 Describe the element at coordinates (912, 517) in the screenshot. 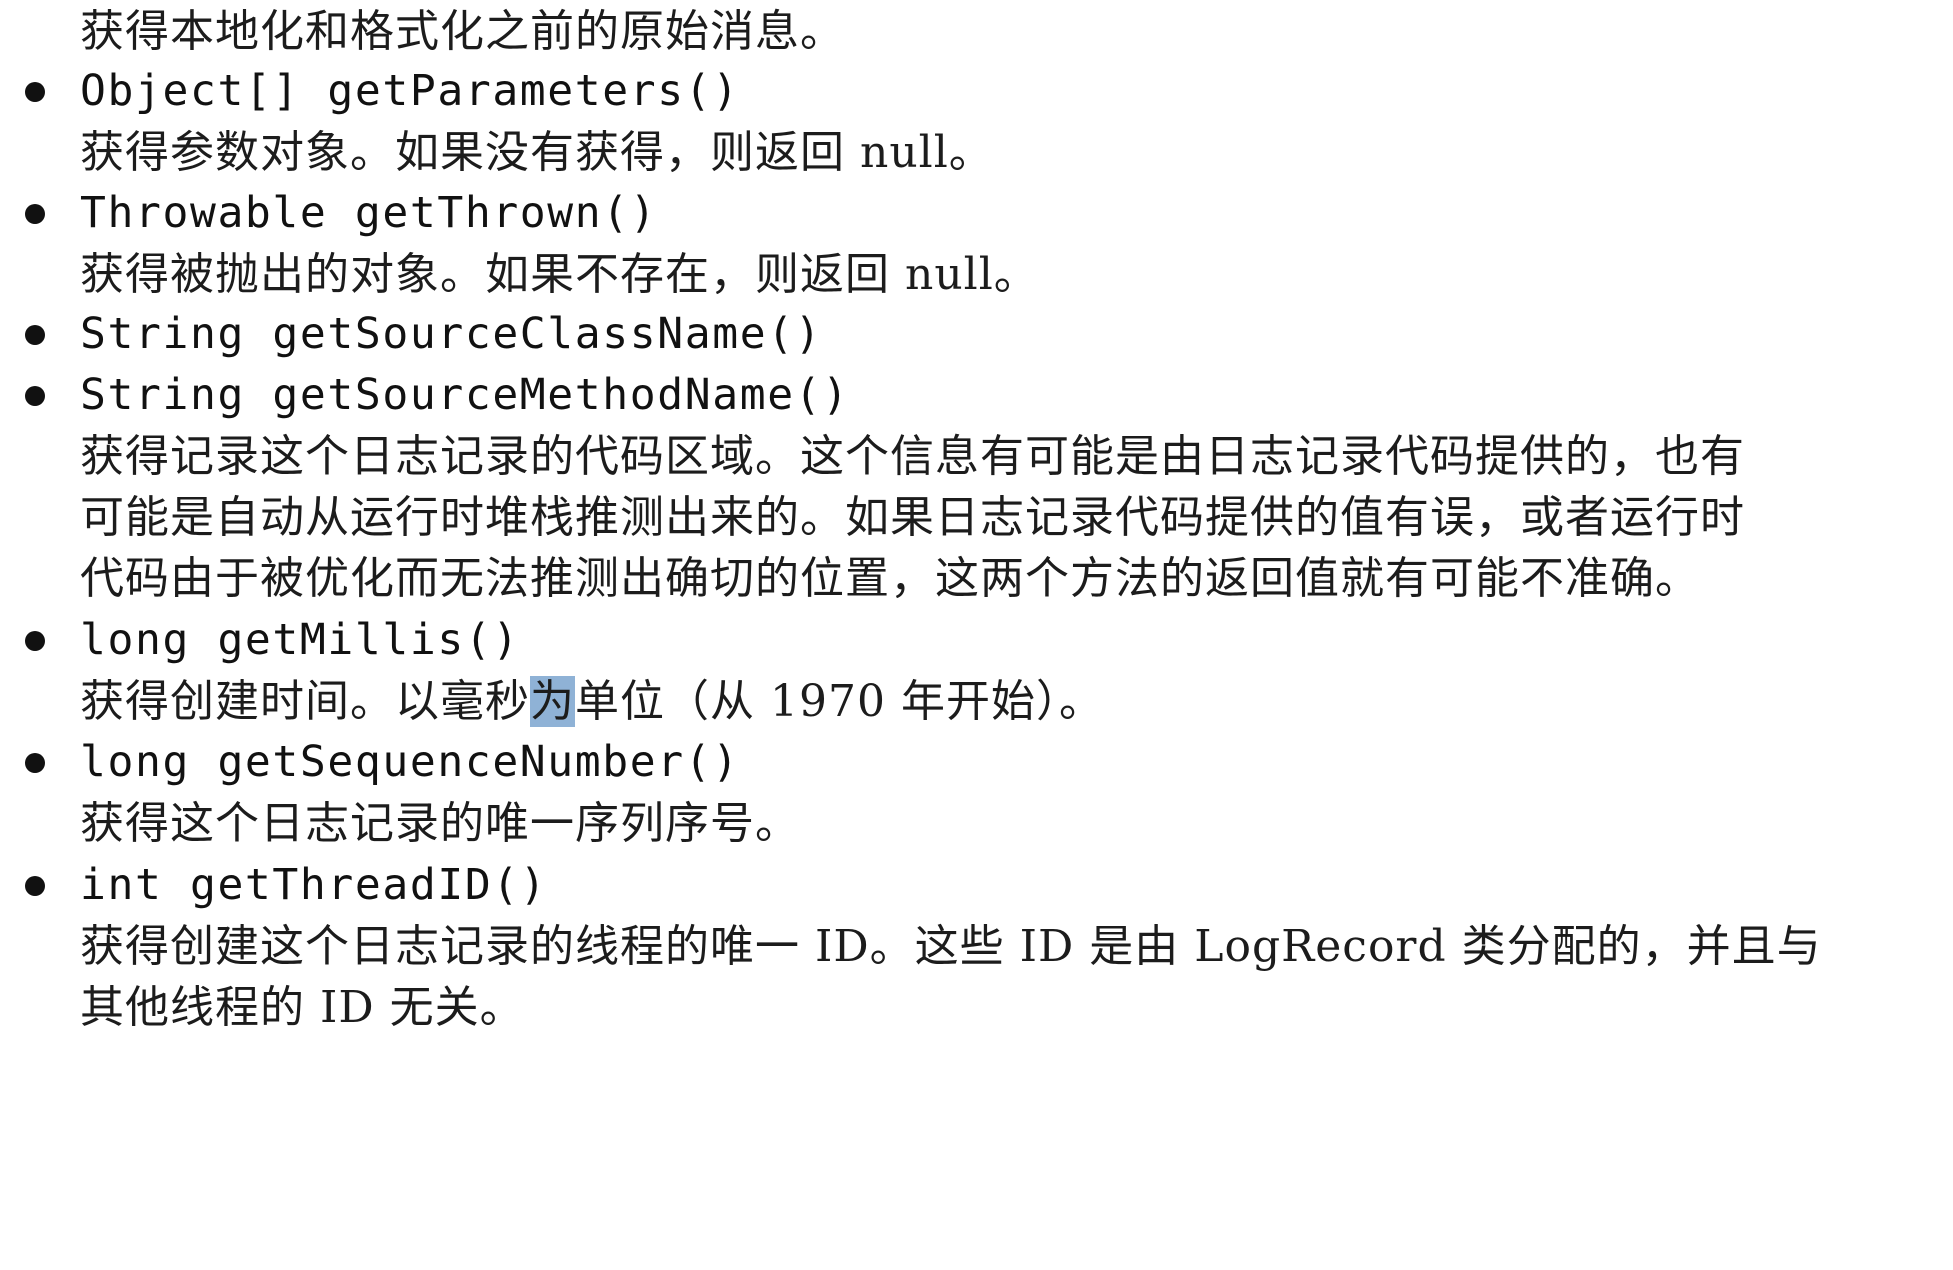

I see `method-description-line: 可能是自动从运行时堆栈推测出来的。如果日志记录代码提供的值有误，或者运行时` at that location.